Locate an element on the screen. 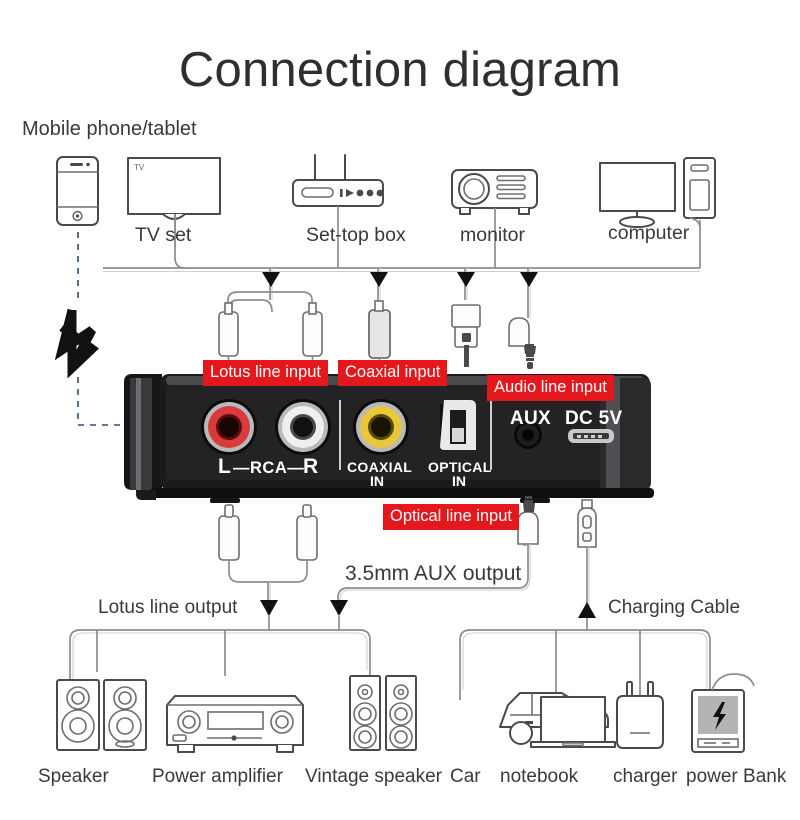 This screenshot has width=800, height=820. port-label-coaxial-in: IN is located at coordinates (377, 481).